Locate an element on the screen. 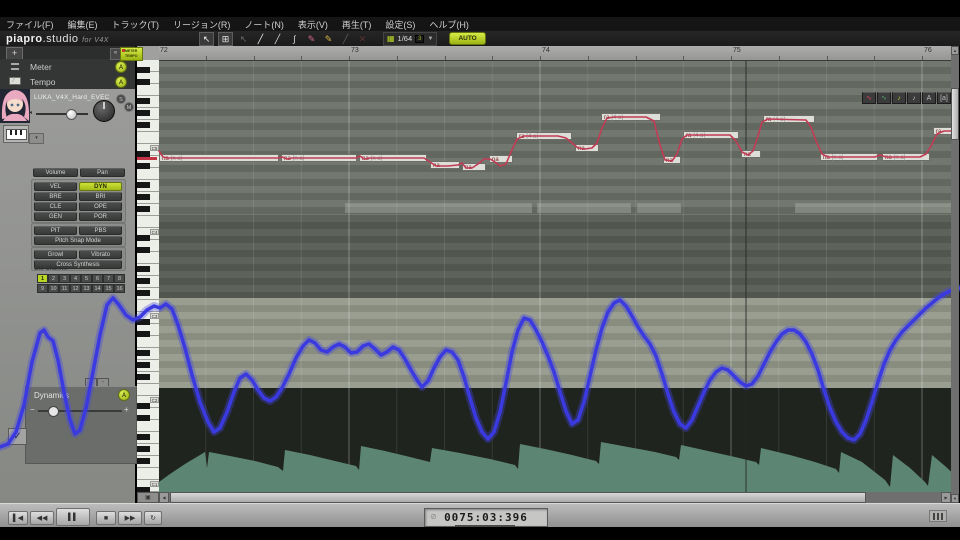  keyboard-panel-icon is located at coordinates (938, 516).